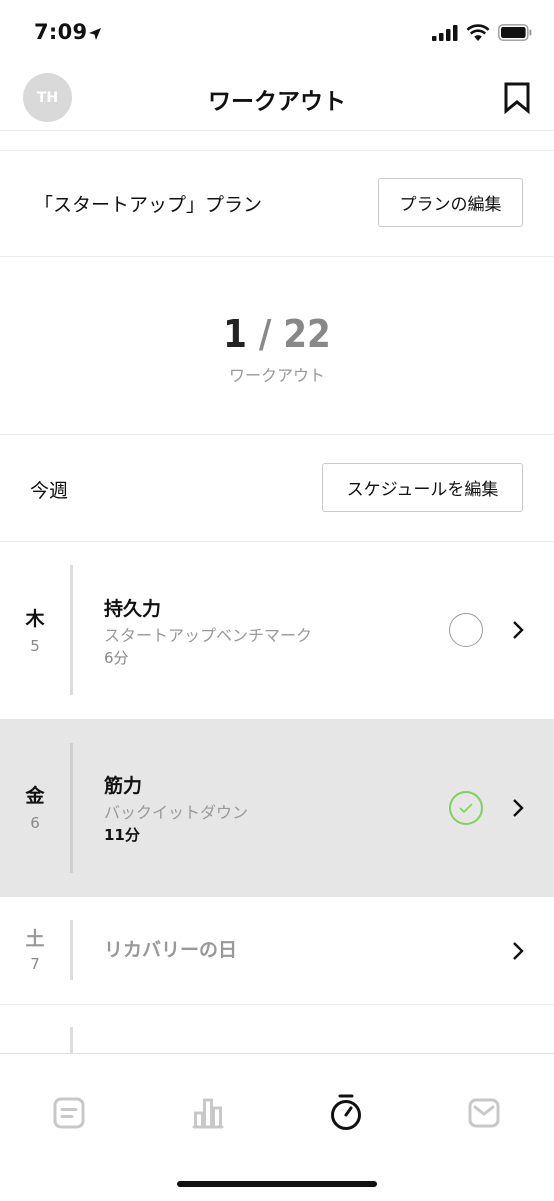  What do you see at coordinates (422, 487) in the screenshot?
I see `edit-schedule-button: スケジュールを編集` at bounding box center [422, 487].